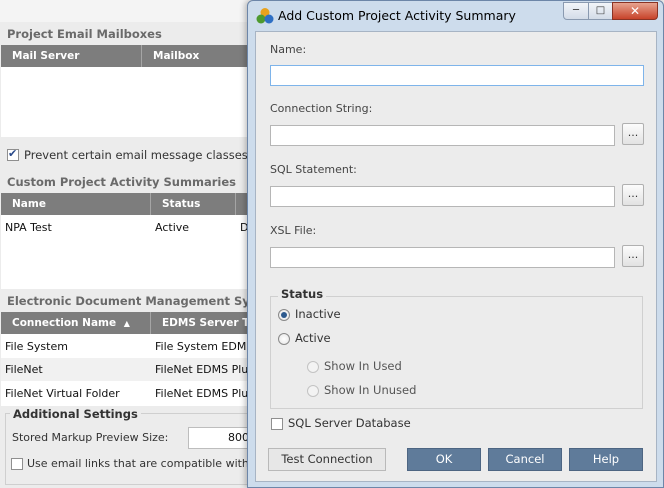 The width and height of the screenshot is (664, 488). I want to click on connection-string-input, so click(442, 135).